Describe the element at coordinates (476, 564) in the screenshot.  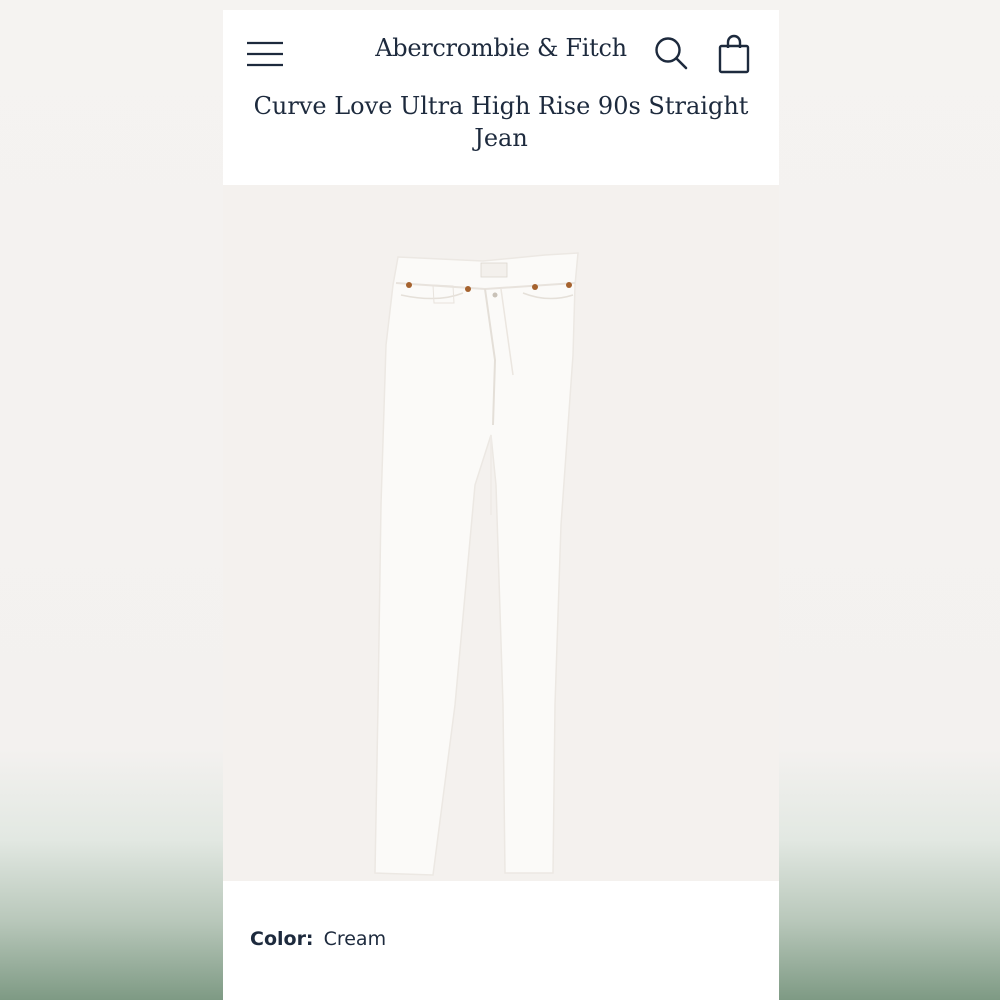
I see `jeans-illustration` at that location.